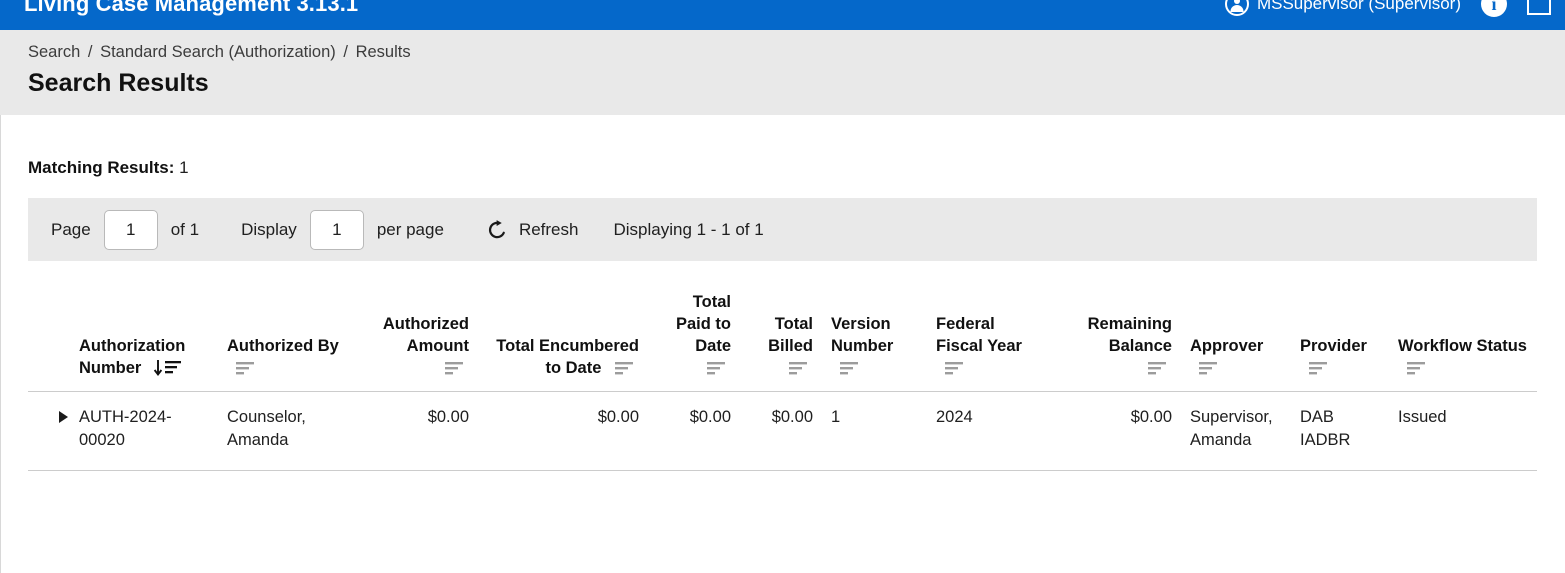 This screenshot has width=1565, height=573. What do you see at coordinates (790, 335) in the screenshot?
I see `column-label: Total Billed` at bounding box center [790, 335].